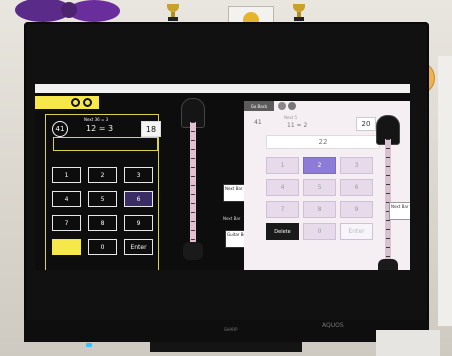 This screenshot has width=452, height=356. I want to click on settings-icon, so click(87, 102).